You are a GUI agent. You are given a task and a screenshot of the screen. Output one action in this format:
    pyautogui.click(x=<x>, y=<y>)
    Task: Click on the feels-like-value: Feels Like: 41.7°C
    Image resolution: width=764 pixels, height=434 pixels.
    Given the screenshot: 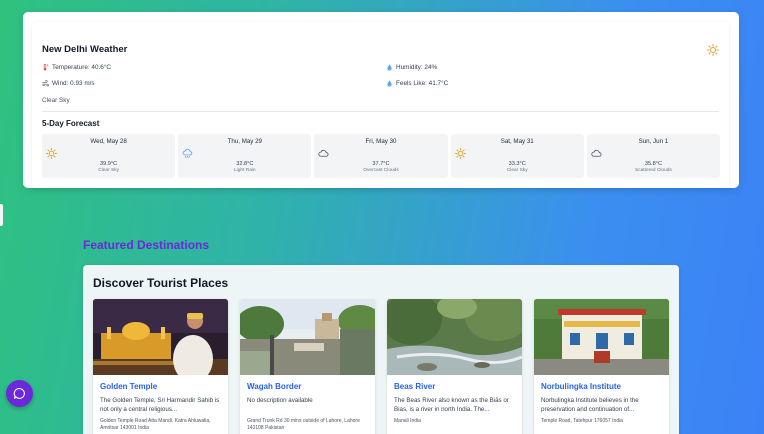 What is the action you would take?
    pyautogui.click(x=422, y=83)
    